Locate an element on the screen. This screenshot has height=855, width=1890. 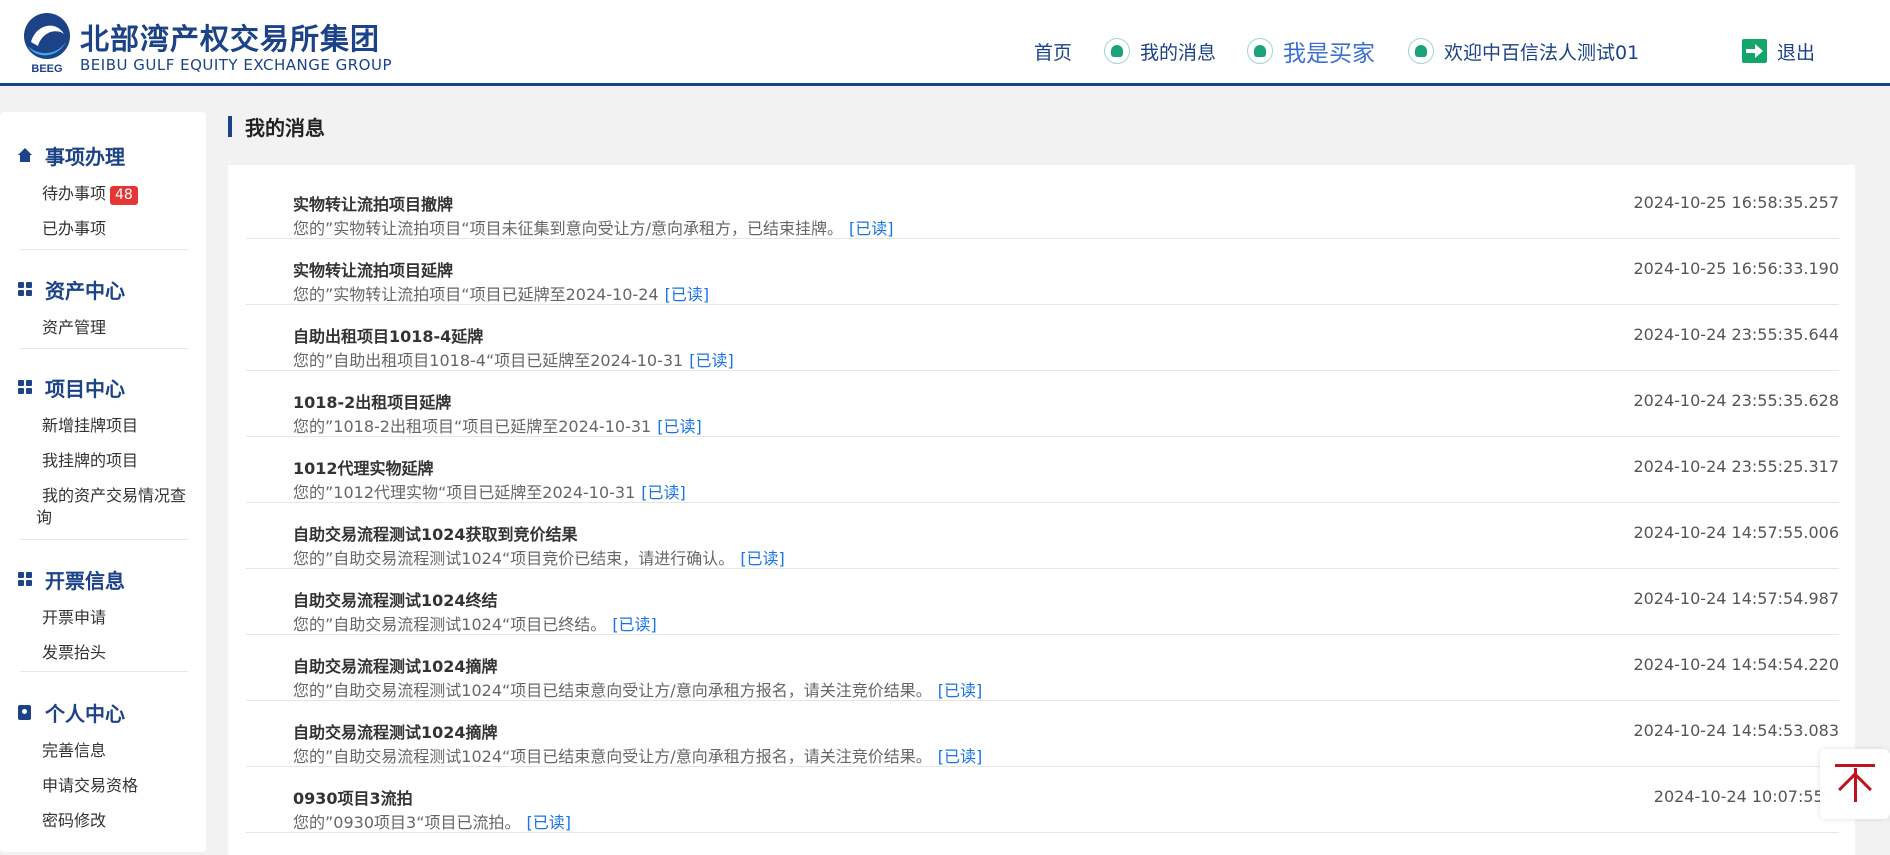
sidebar-section-assets: 资产中心 资产管理 is located at coordinates (103, 306).